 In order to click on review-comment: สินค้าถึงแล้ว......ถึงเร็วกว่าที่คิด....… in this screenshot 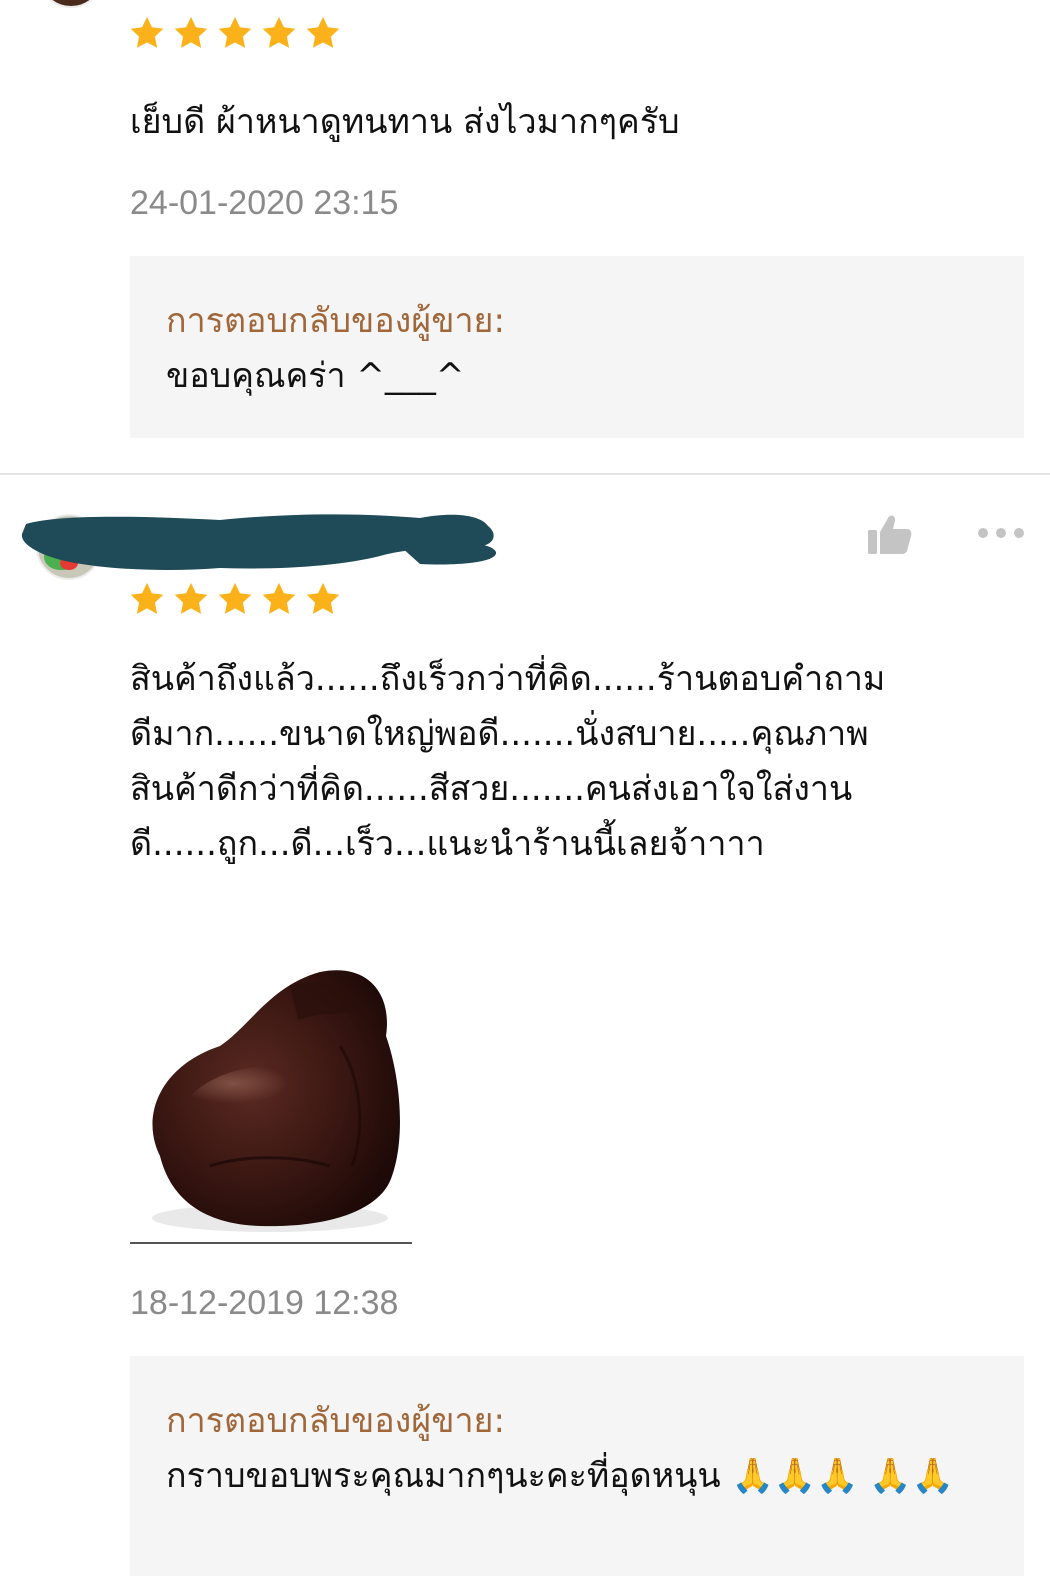, I will do `click(570, 762)`.